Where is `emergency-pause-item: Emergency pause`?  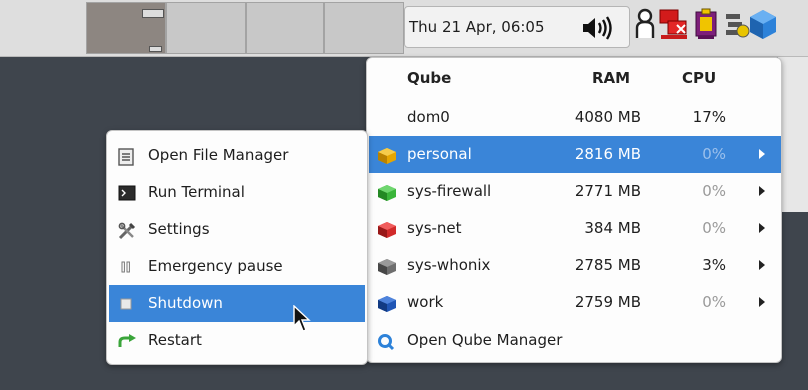 emergency-pause-item: Emergency pause is located at coordinates (237, 266).